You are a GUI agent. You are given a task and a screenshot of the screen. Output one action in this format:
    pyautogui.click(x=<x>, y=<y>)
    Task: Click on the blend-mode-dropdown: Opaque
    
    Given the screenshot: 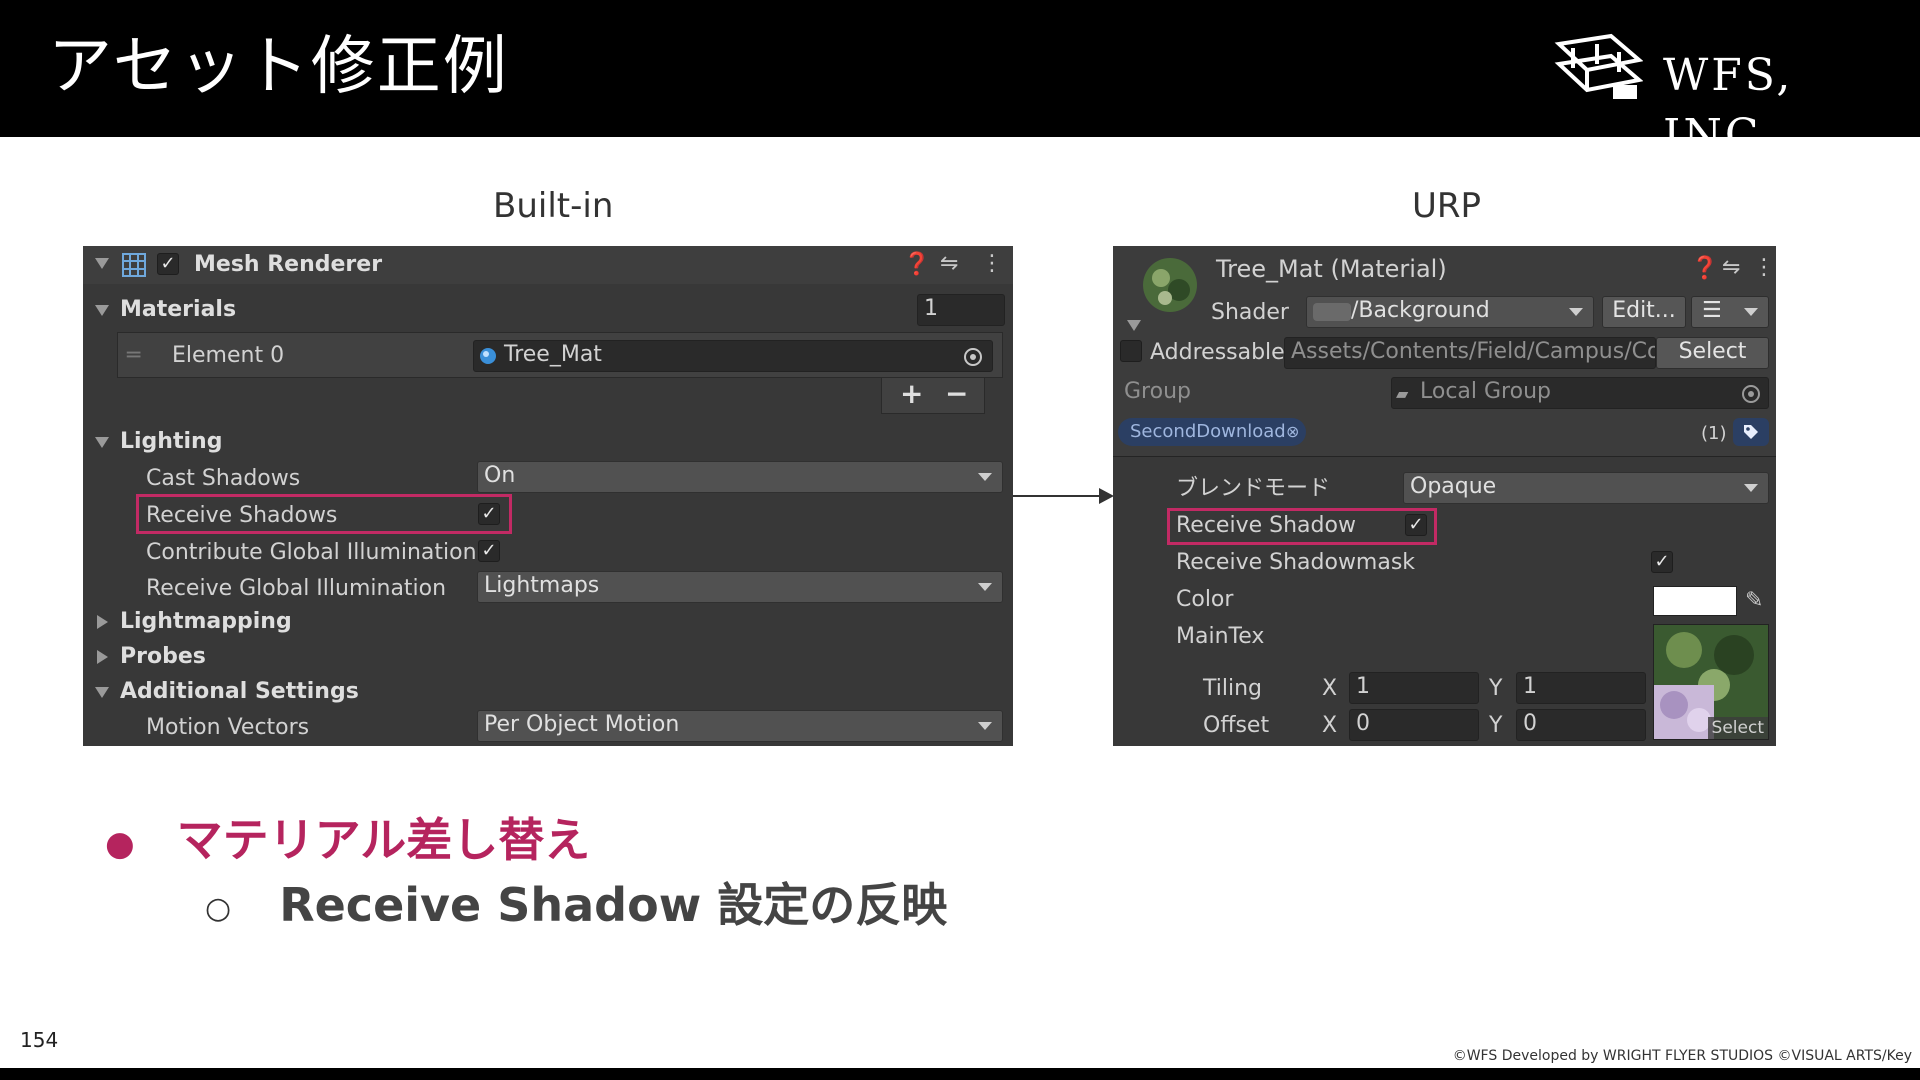 What is the action you would take?
    pyautogui.click(x=1586, y=488)
    